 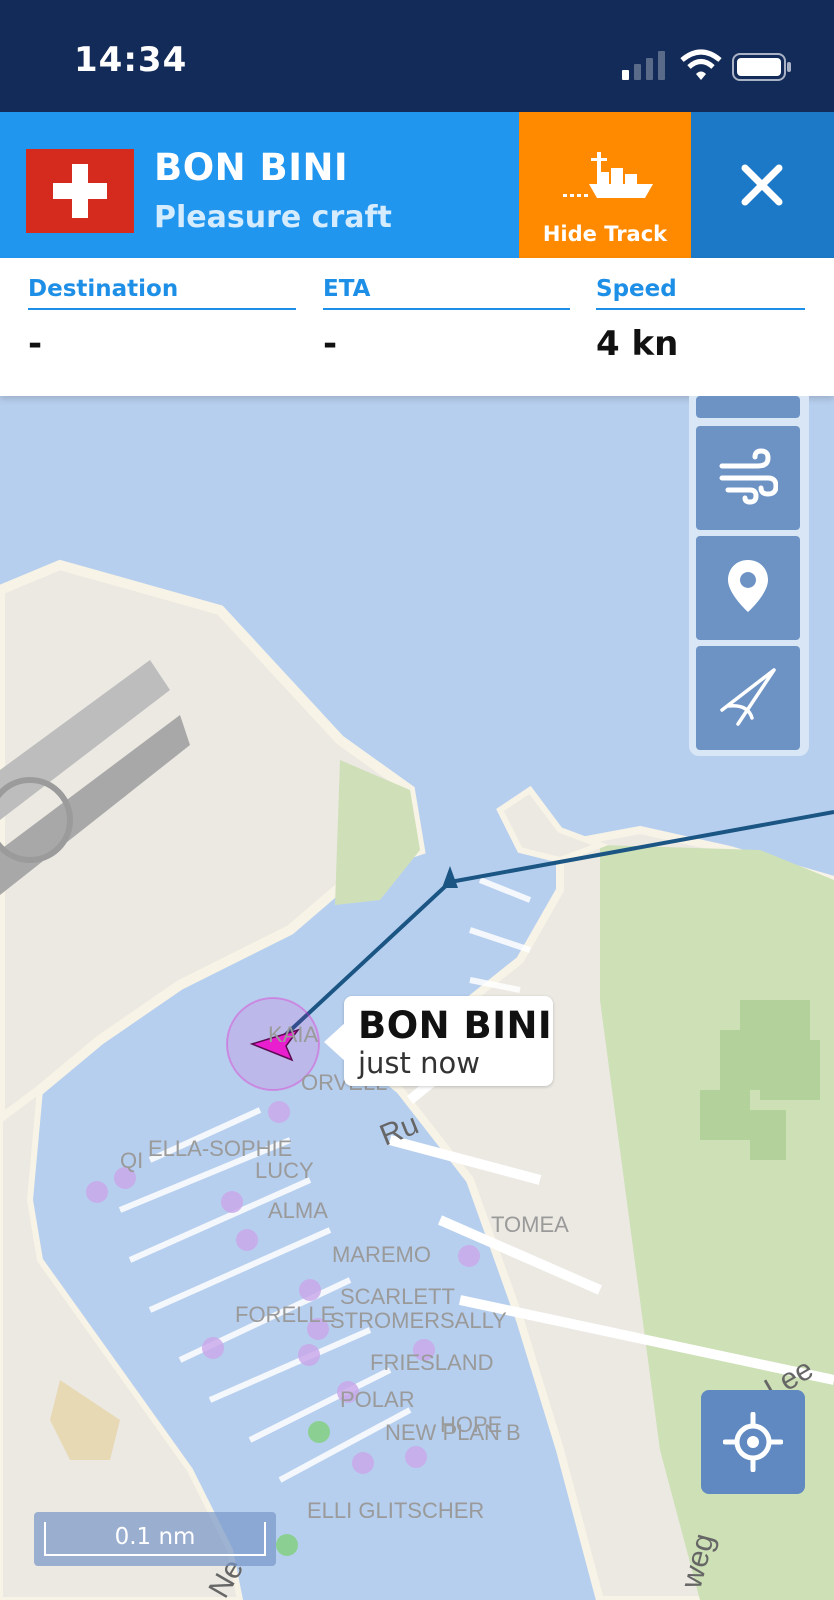 What do you see at coordinates (330, 344) in the screenshot?
I see `eta-value: -` at bounding box center [330, 344].